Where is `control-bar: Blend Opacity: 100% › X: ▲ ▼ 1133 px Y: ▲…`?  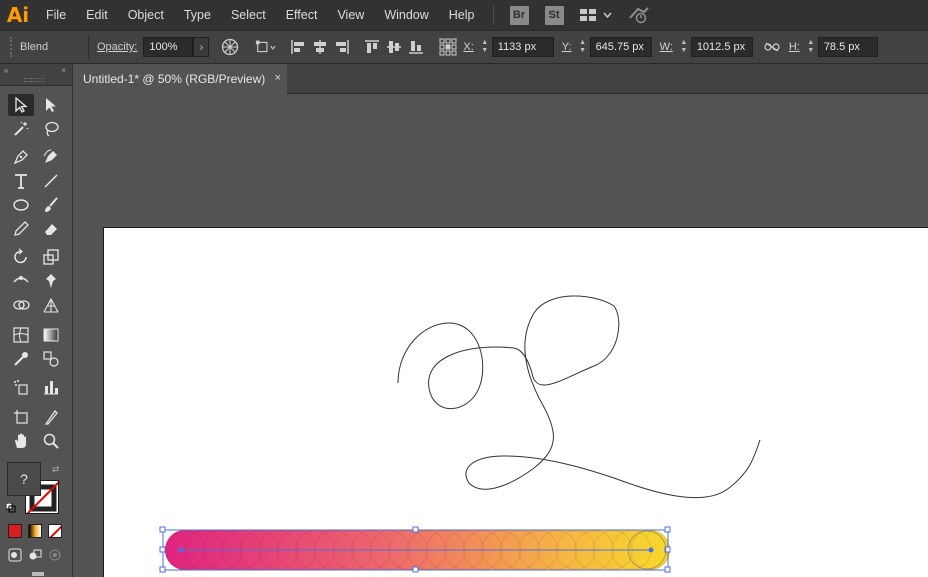
control-bar: Blend Opacity: 100% › X: ▲ ▼ 1133 px Y: ▲… is located at coordinates (464, 47).